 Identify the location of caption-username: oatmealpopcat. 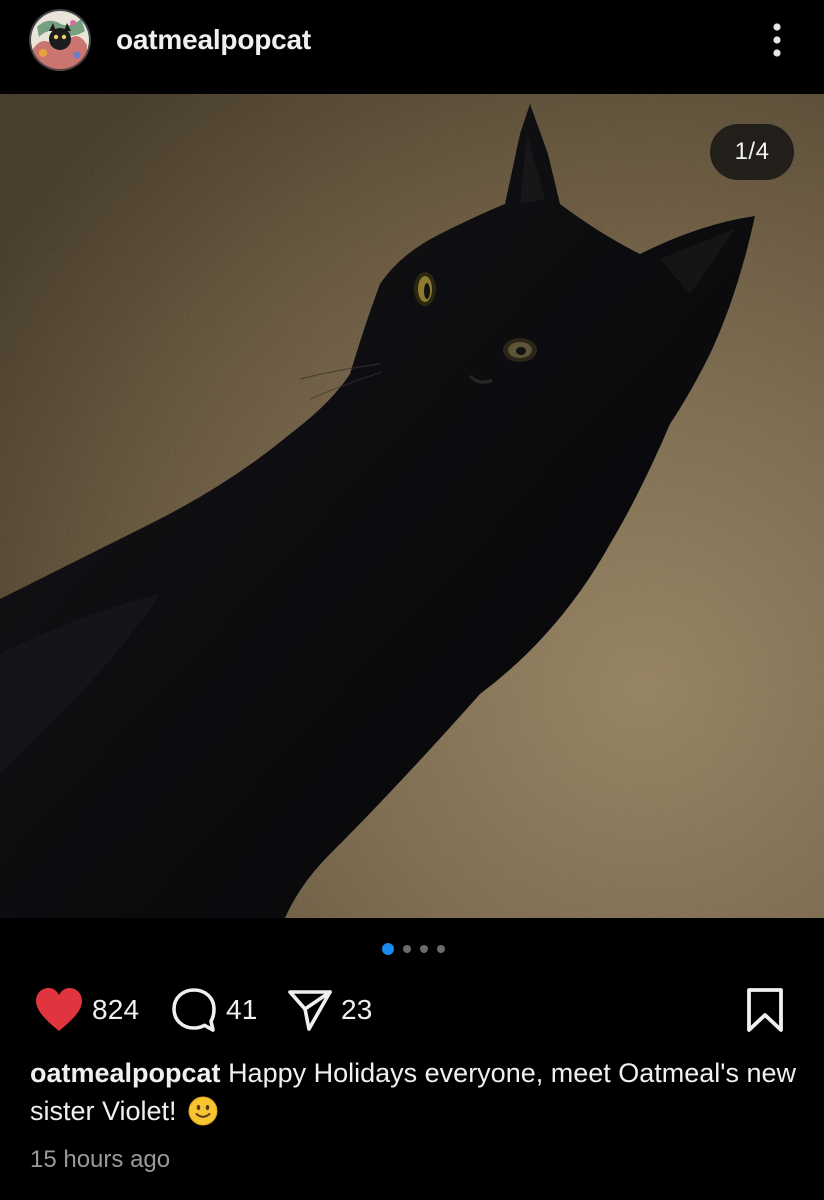
(125, 1073).